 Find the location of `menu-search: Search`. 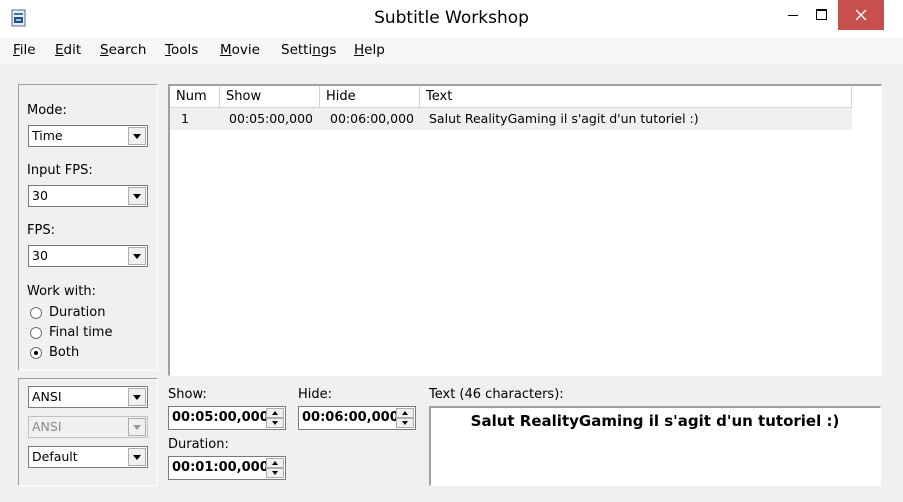

menu-search: Search is located at coordinates (123, 50).